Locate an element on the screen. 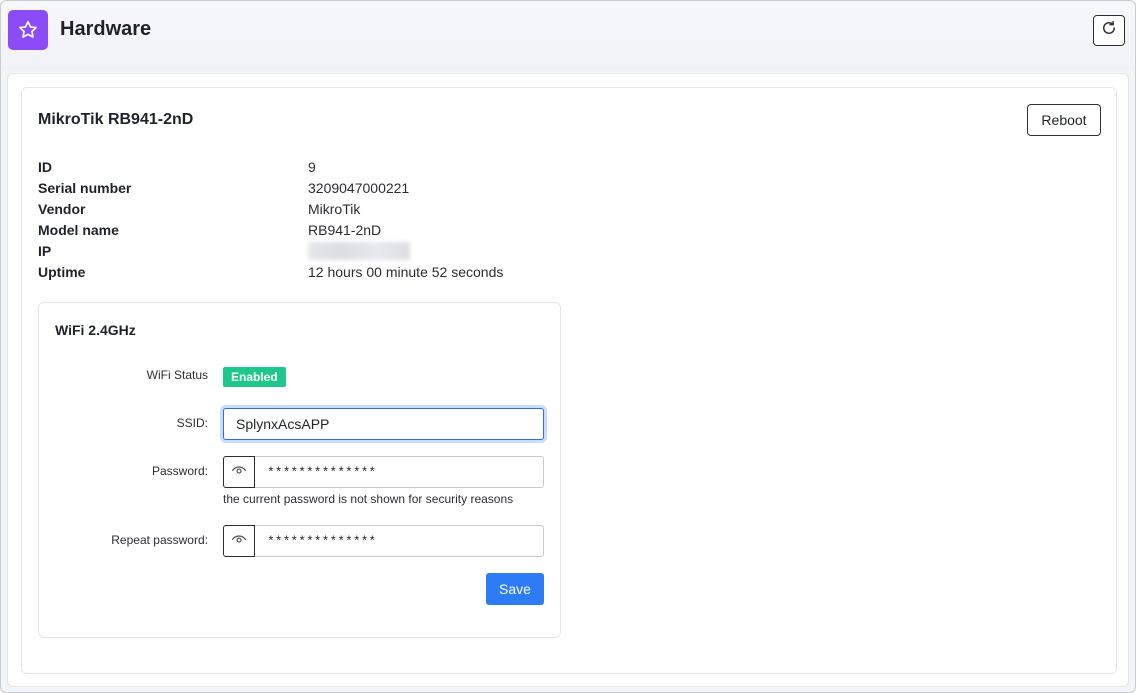  refresh-button is located at coordinates (1109, 30).